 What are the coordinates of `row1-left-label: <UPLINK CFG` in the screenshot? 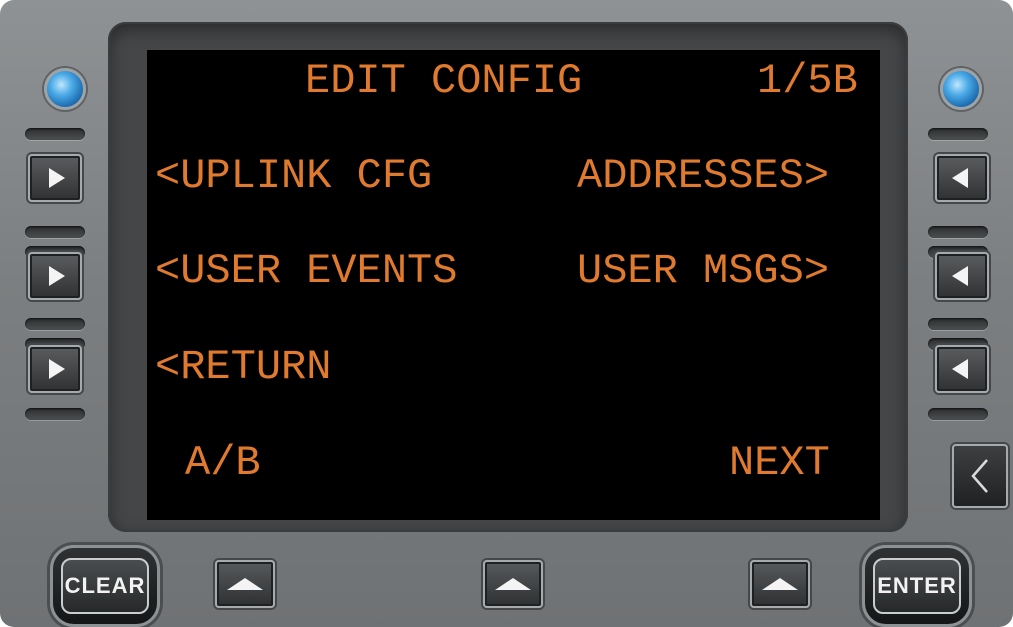 It's located at (294, 176).